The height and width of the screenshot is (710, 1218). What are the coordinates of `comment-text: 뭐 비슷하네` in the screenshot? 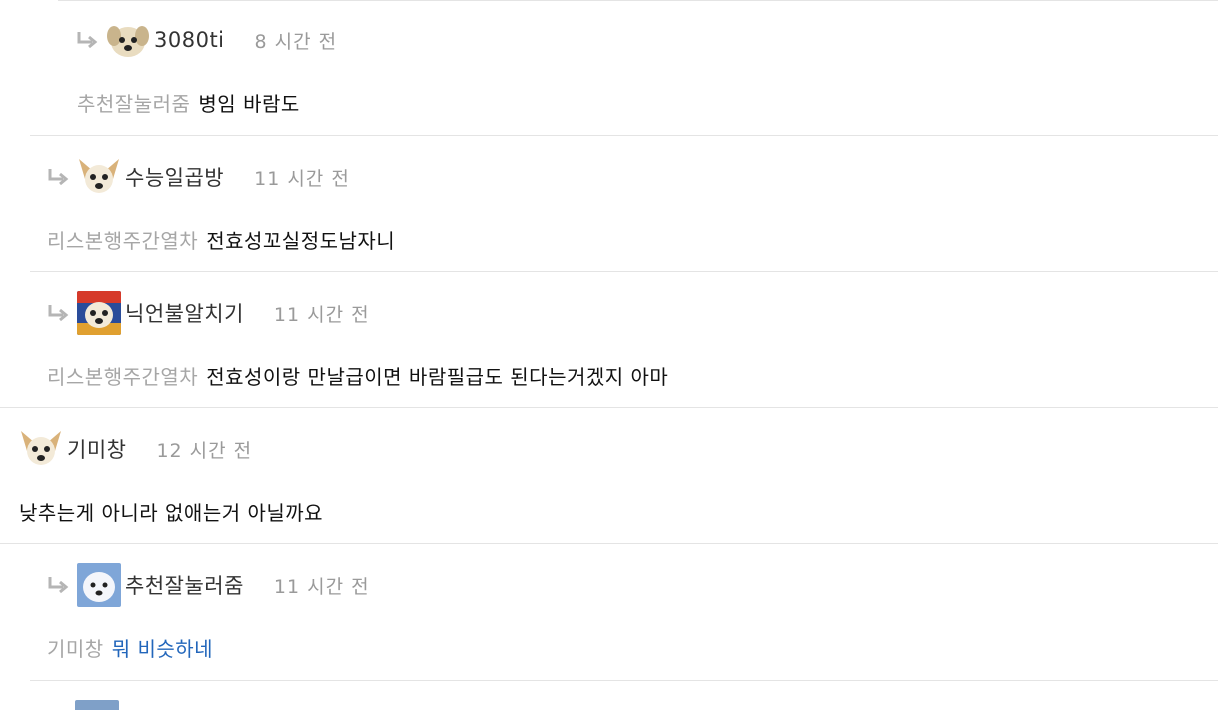 It's located at (162, 649).